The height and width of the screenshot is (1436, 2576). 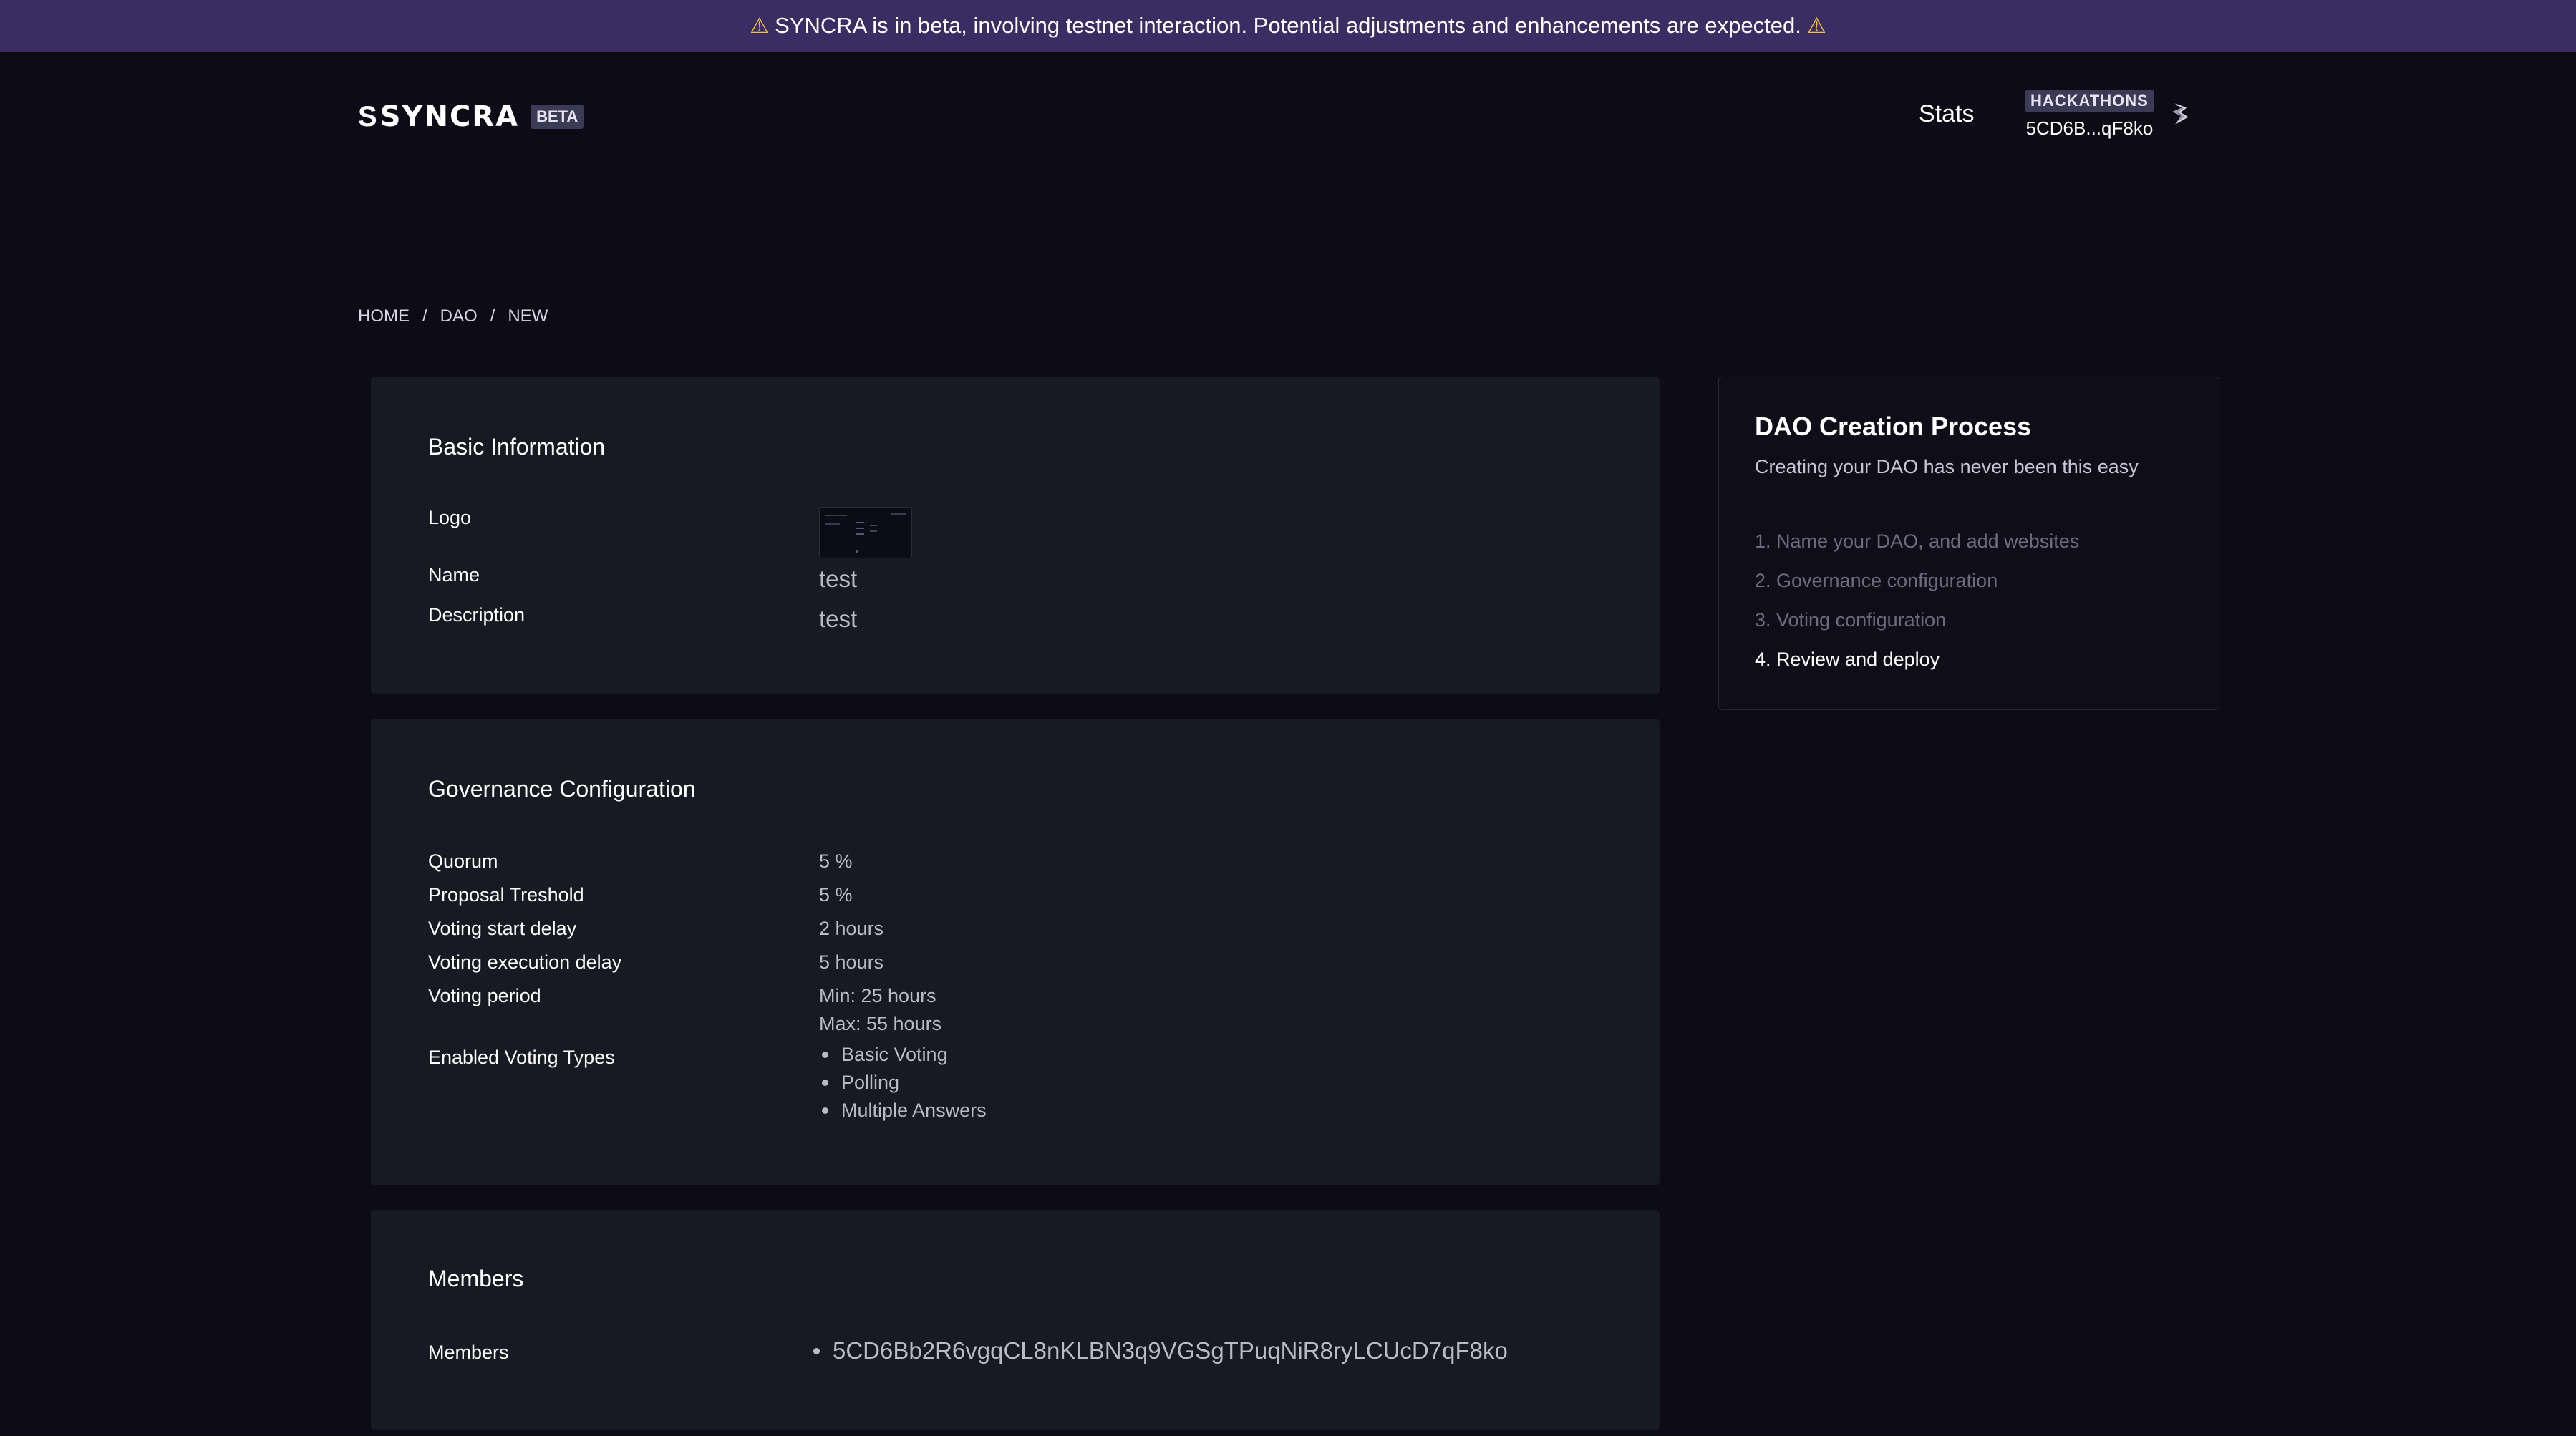 I want to click on description-value: test, so click(x=838, y=619).